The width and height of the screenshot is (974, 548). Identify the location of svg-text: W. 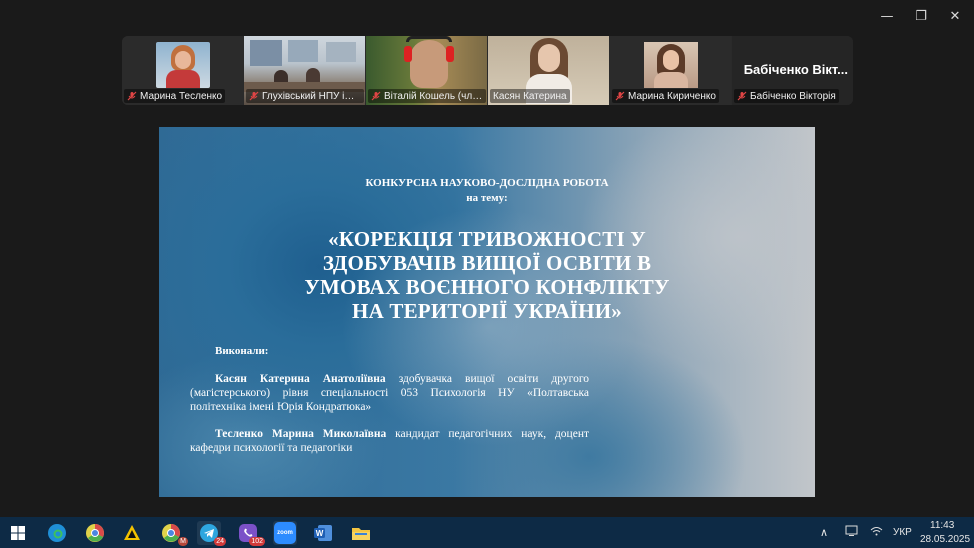
(320, 533).